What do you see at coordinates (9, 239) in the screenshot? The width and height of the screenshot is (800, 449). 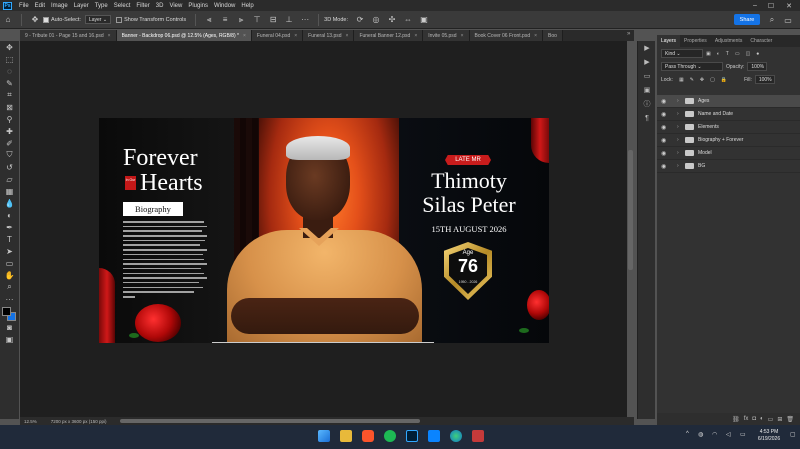 I see `type-tool-icon: T` at bounding box center [9, 239].